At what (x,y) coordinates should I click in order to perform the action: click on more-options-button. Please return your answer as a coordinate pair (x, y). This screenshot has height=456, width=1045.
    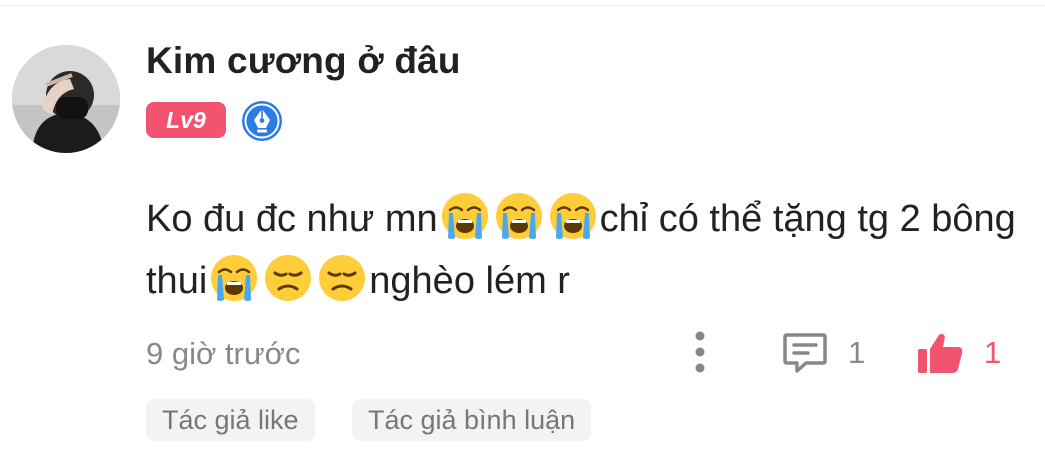
    Looking at the image, I should click on (700, 352).